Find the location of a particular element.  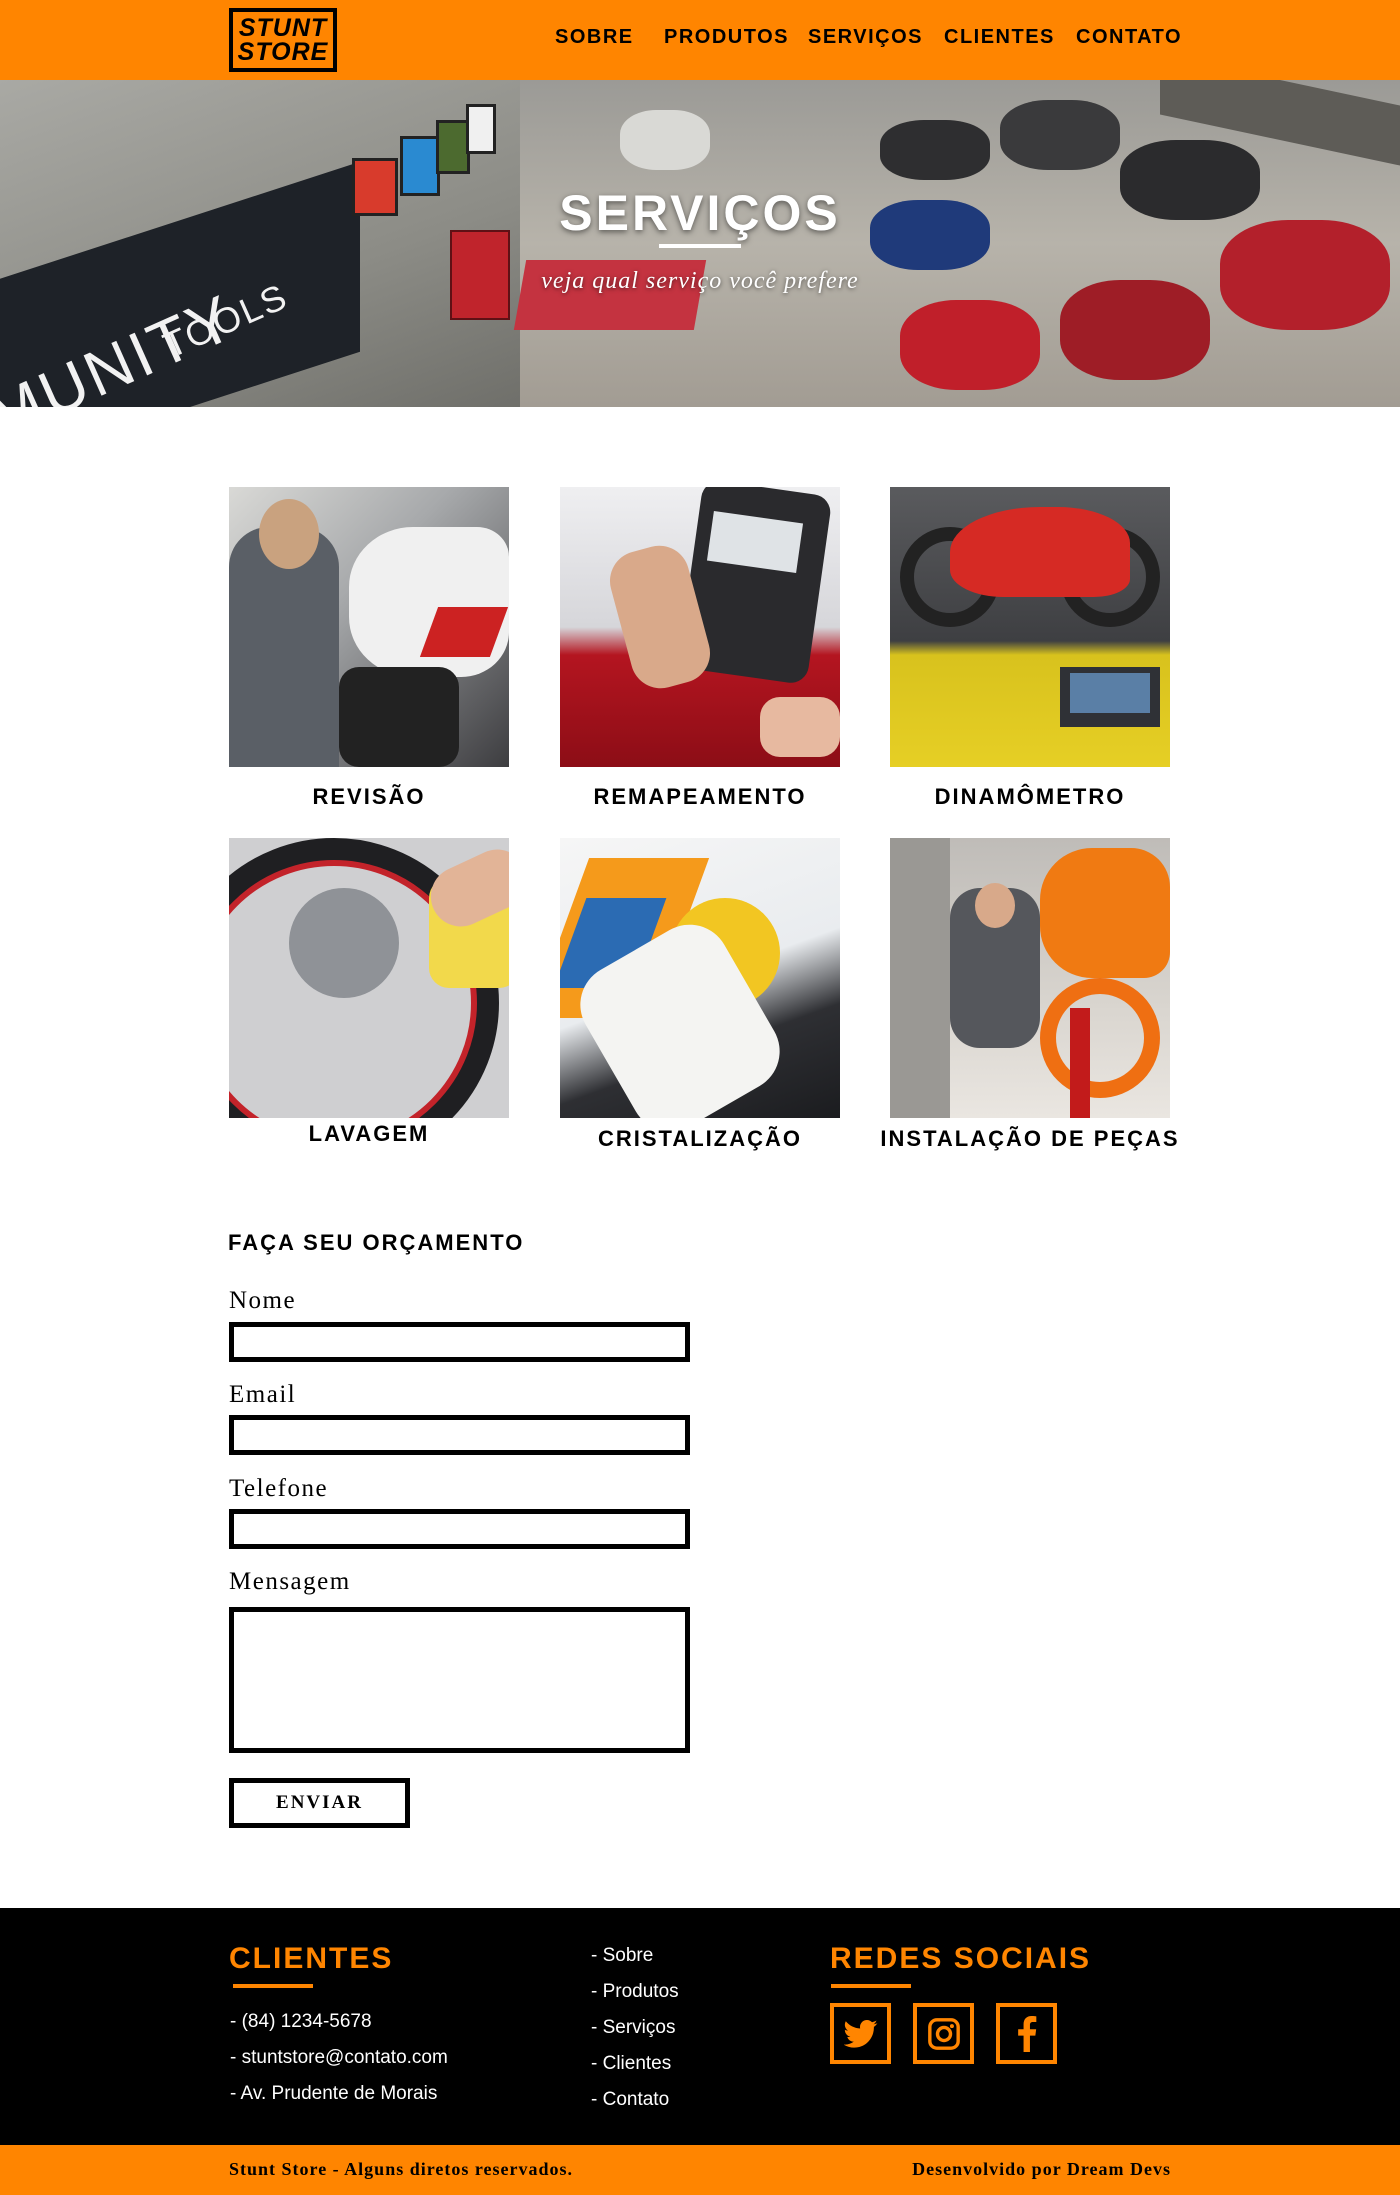

service-label-revisao: REVISÃO is located at coordinates (369, 796).